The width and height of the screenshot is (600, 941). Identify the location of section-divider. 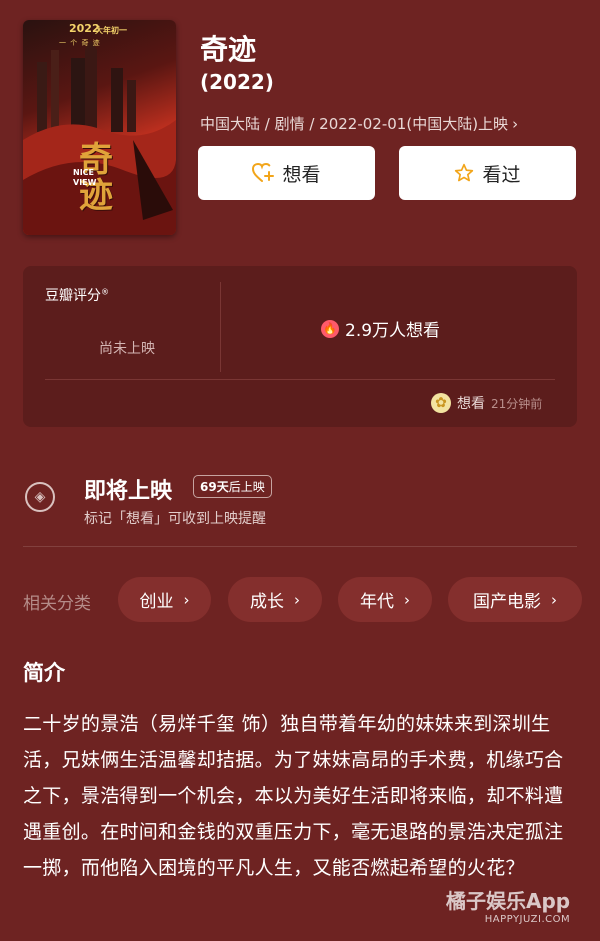
(300, 546).